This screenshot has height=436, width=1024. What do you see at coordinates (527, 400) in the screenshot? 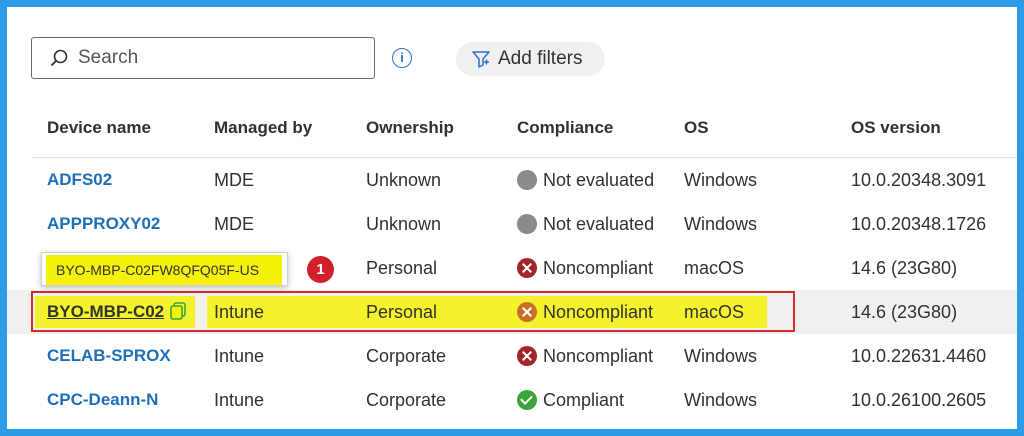
I see `compliant-check-icon` at bounding box center [527, 400].